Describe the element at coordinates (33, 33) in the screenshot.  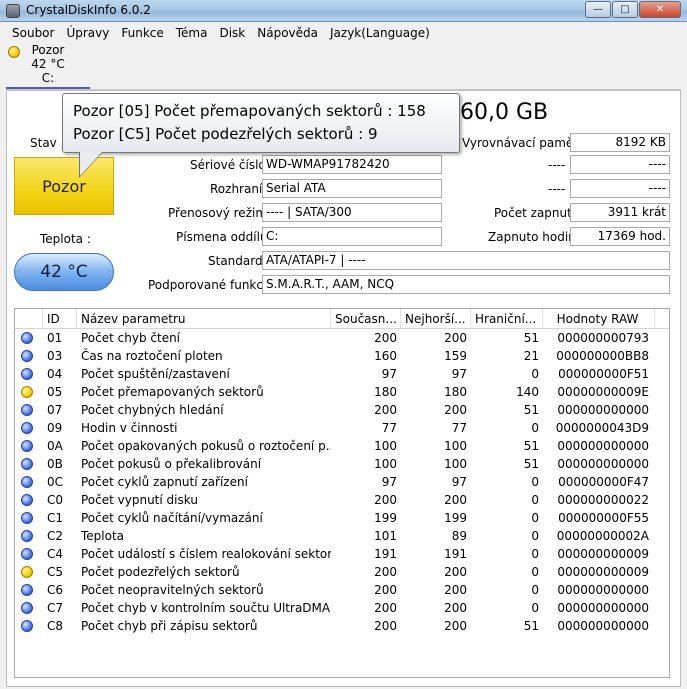
I see `menu-soubor: Soubor` at that location.